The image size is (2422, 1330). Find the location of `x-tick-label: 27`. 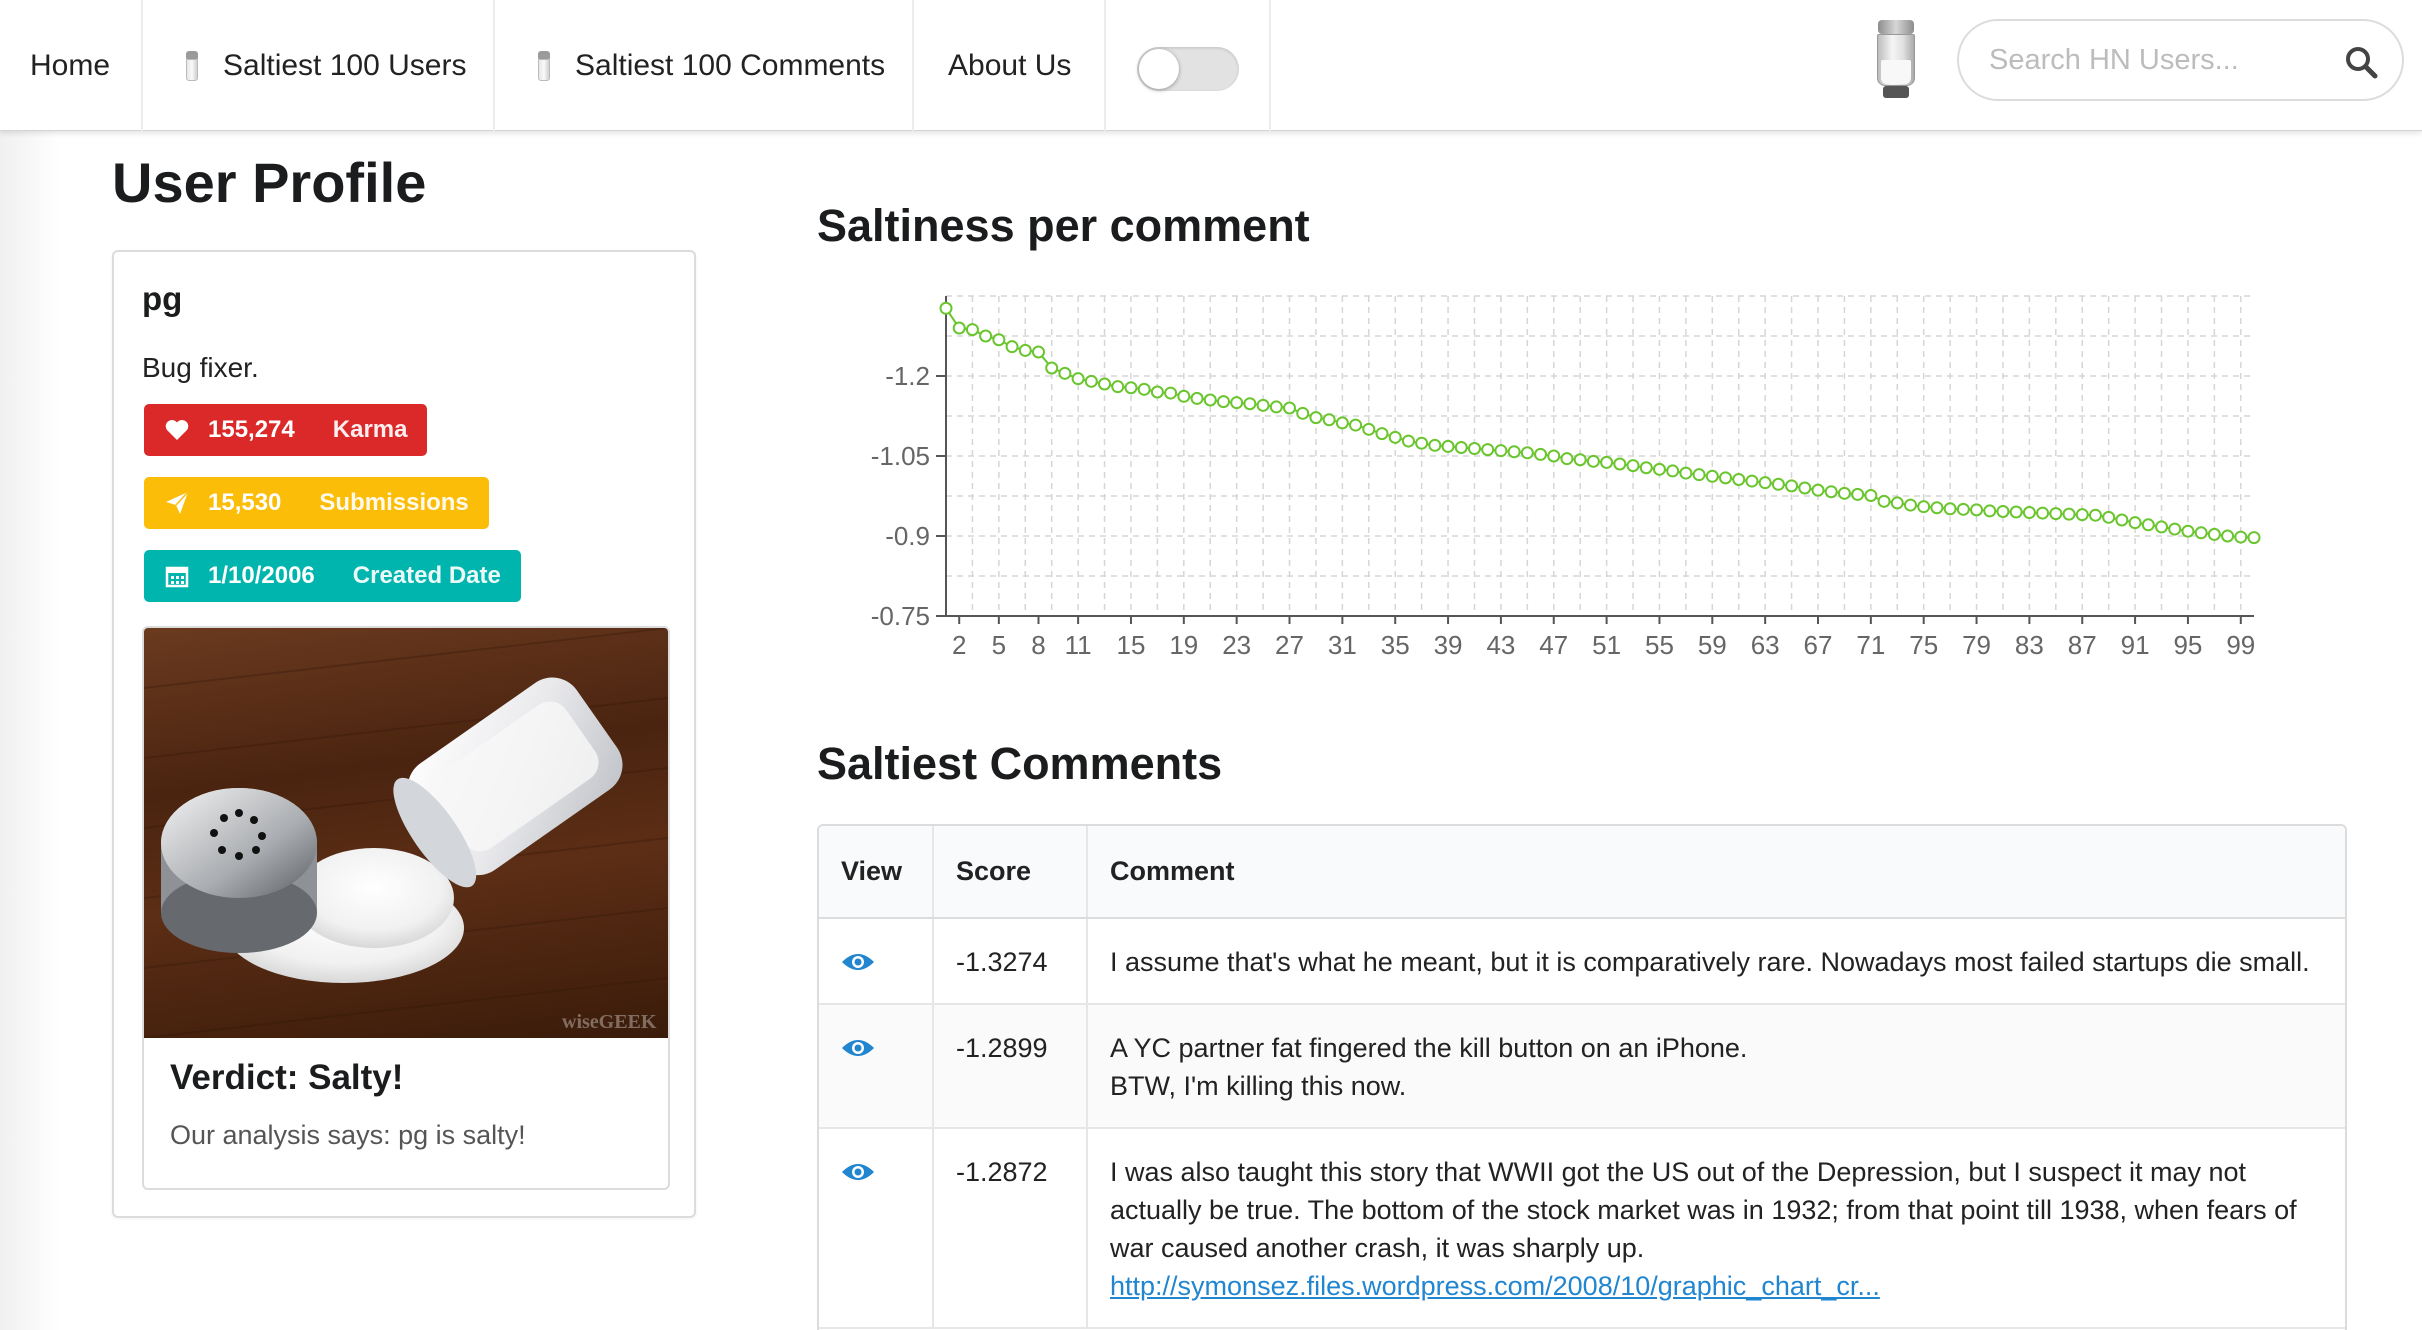

x-tick-label: 27 is located at coordinates (1289, 645).